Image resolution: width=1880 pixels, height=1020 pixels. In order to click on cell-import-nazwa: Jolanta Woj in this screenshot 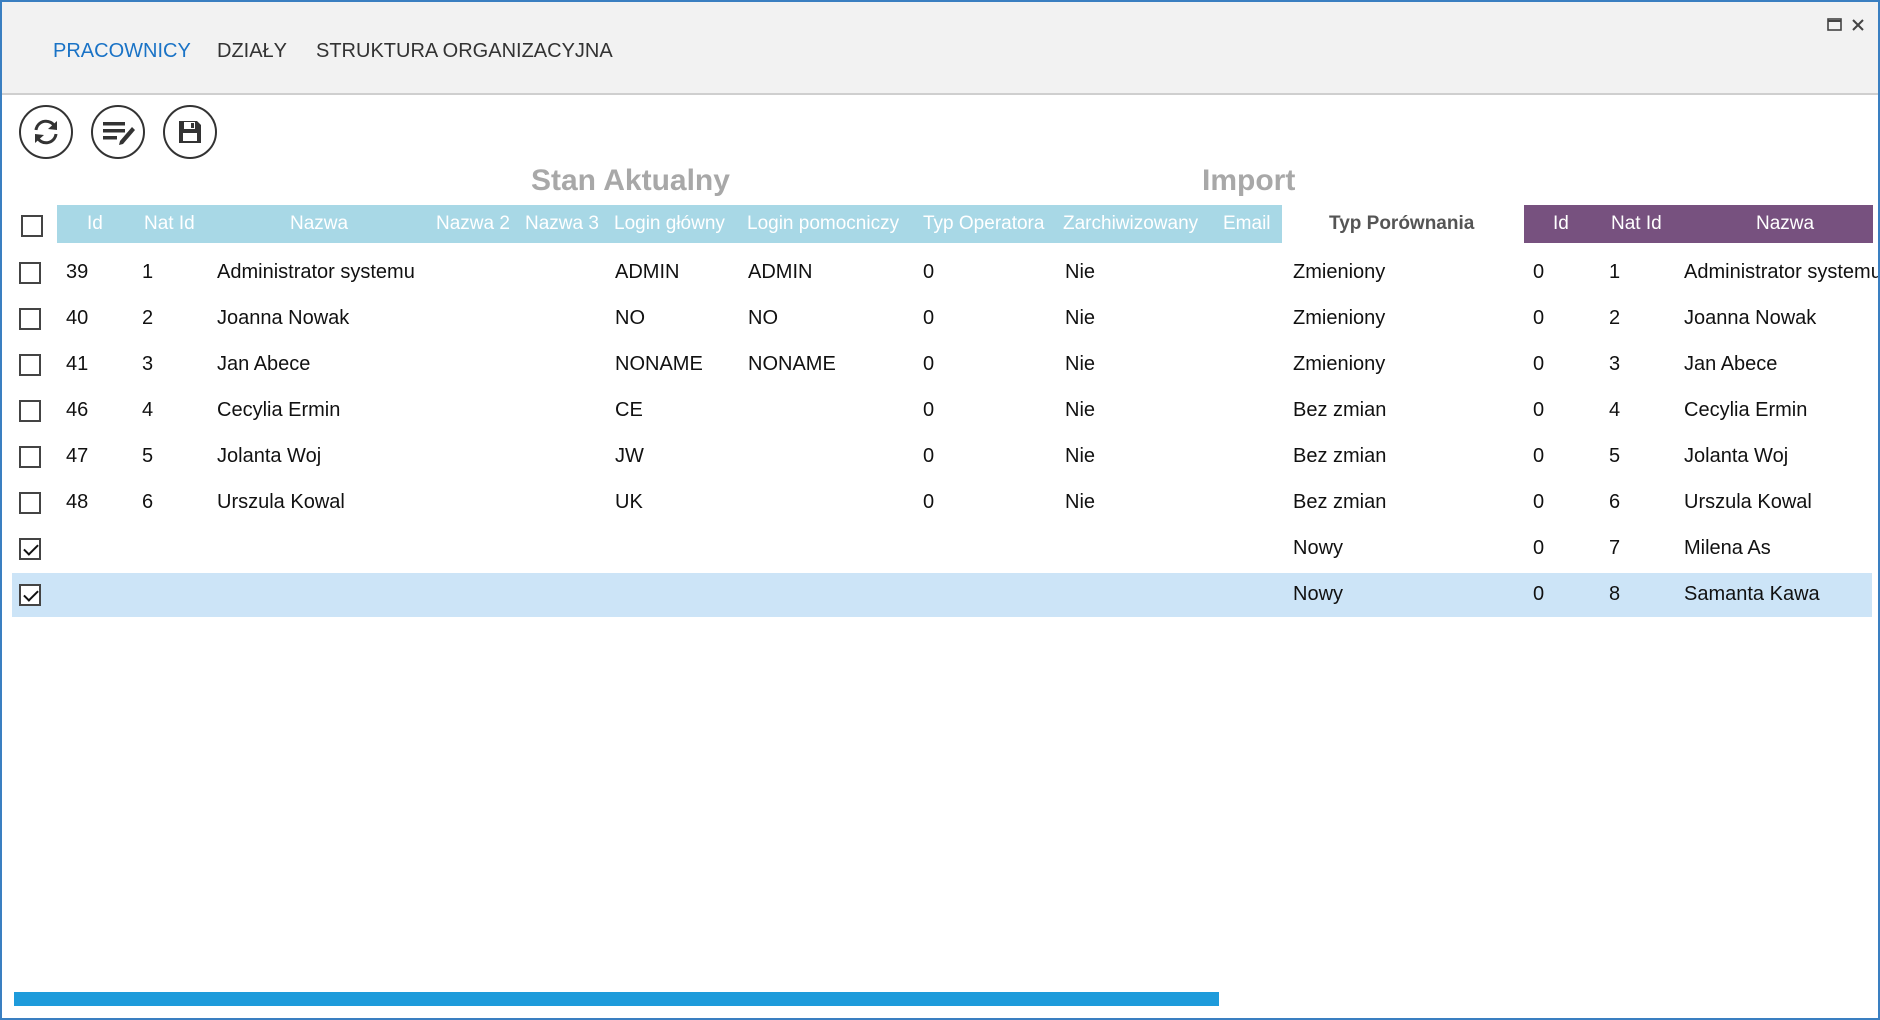, I will do `click(1736, 456)`.